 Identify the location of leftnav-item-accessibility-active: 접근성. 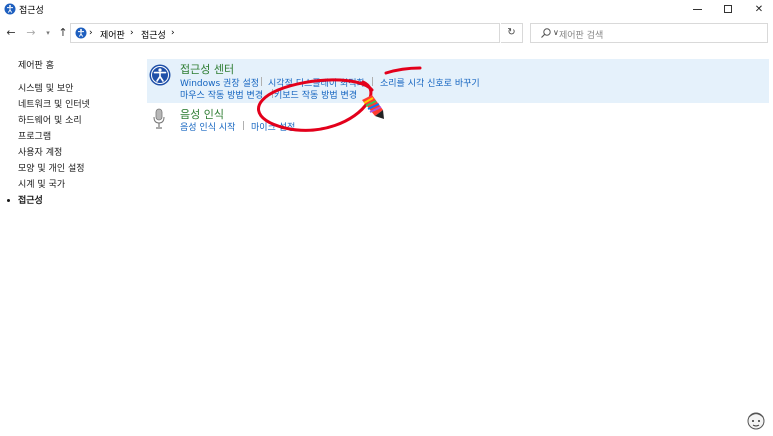
(30, 199).